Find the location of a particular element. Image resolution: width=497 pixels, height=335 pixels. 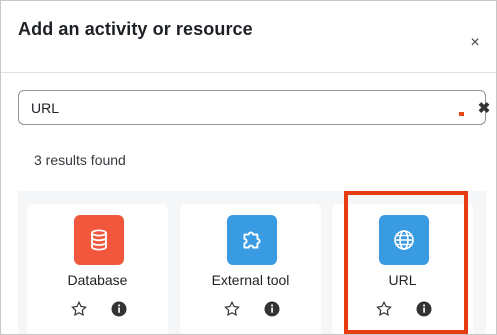

clear-search-button: ✖ is located at coordinates (484, 108).